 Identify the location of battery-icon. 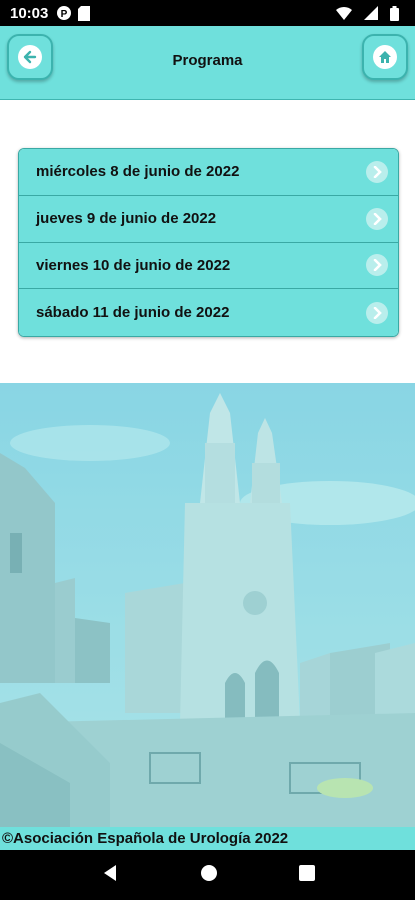
(394, 13).